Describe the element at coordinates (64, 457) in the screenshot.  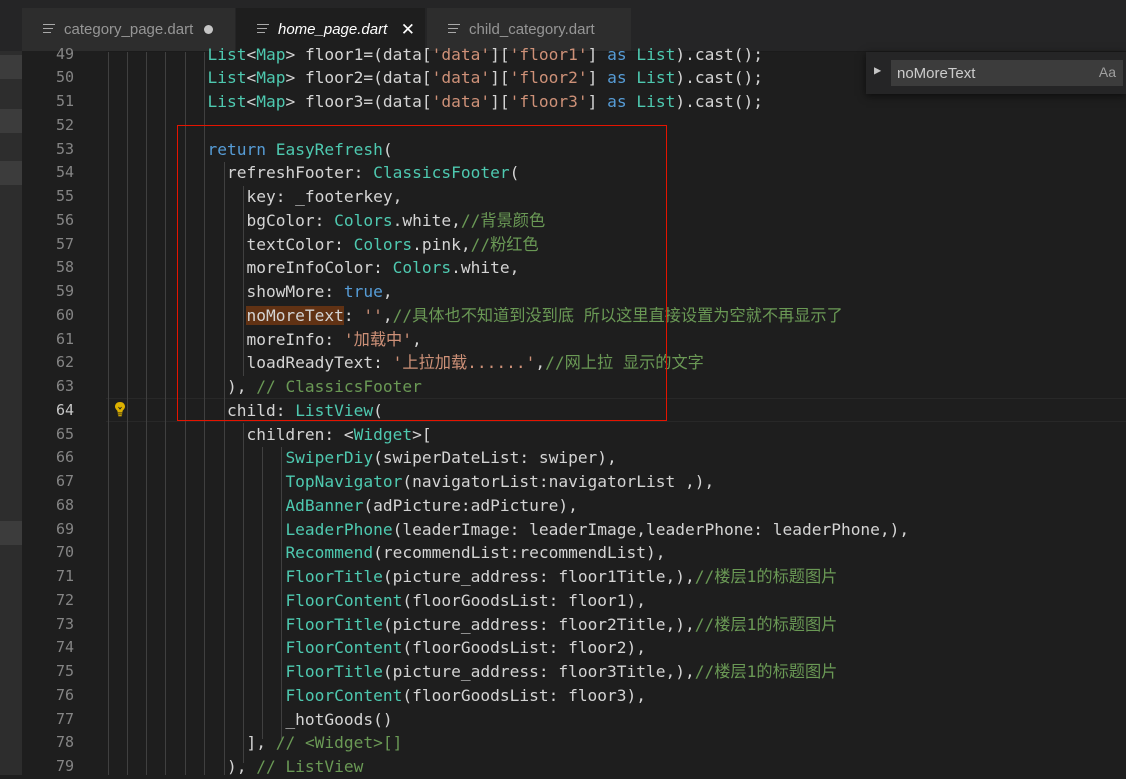
I see `line-number: 66` at that location.